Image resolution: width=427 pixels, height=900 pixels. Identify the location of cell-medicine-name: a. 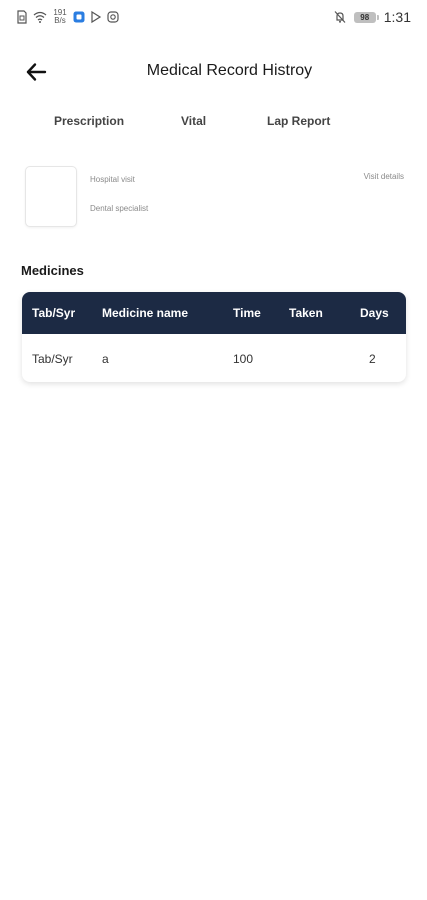
(105, 359).